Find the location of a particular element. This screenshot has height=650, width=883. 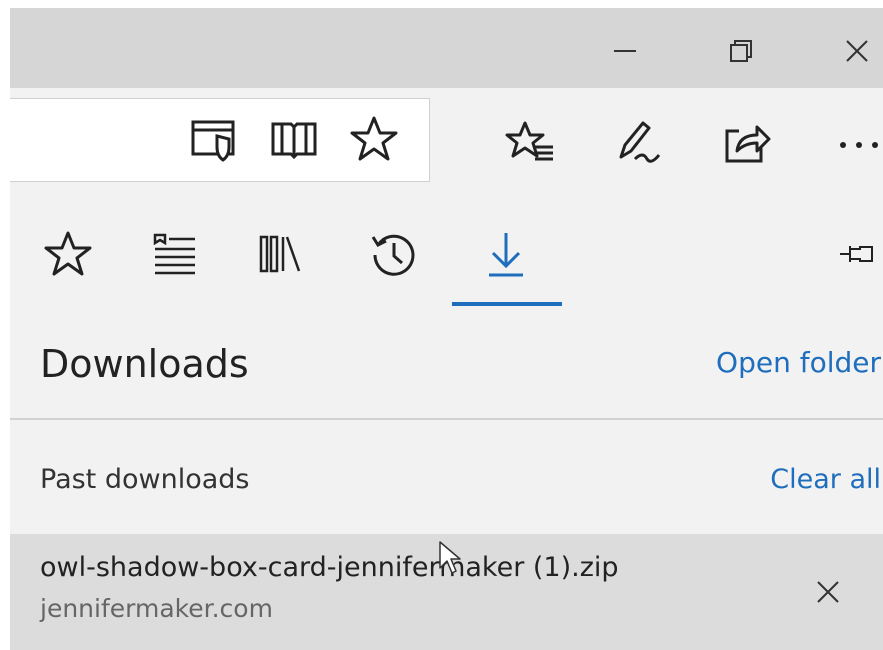

favorites-hub-icon is located at coordinates (529, 141).